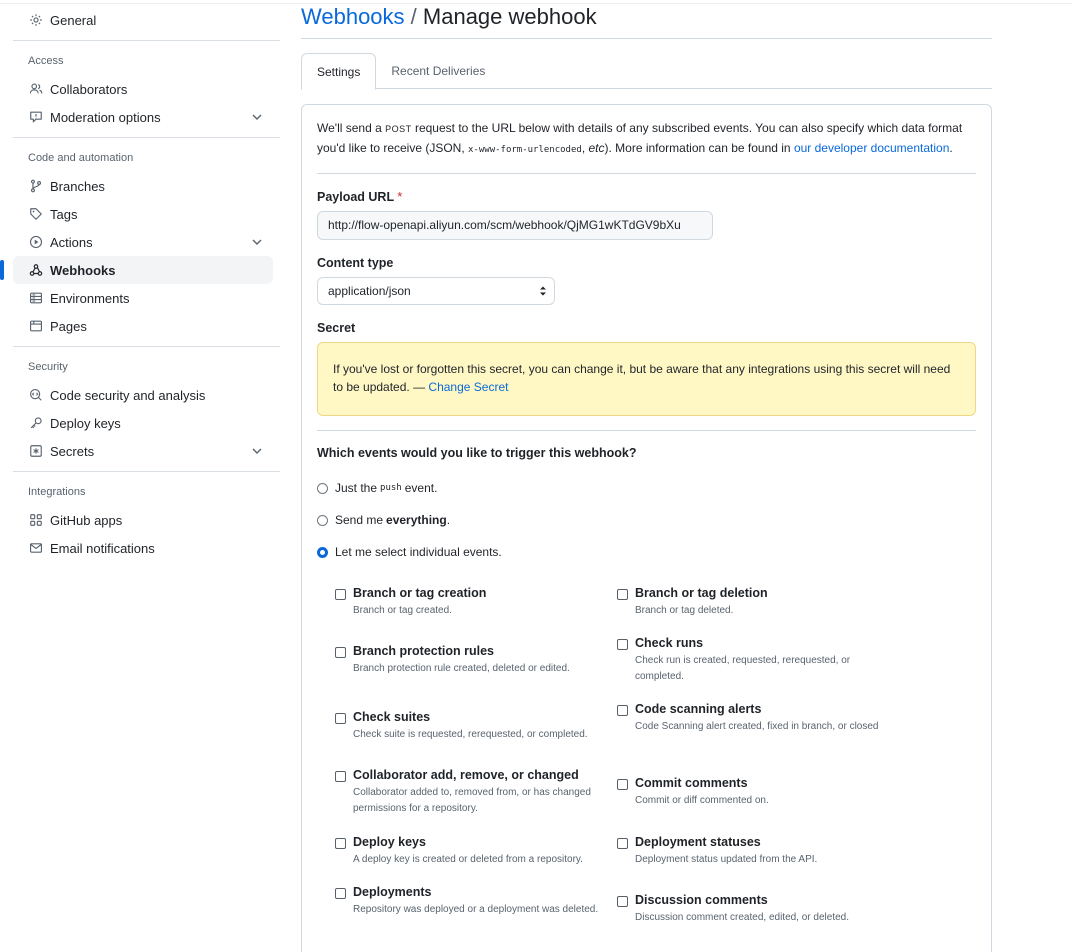 Image resolution: width=1072 pixels, height=952 pixels. I want to click on server-icon, so click(36, 298).